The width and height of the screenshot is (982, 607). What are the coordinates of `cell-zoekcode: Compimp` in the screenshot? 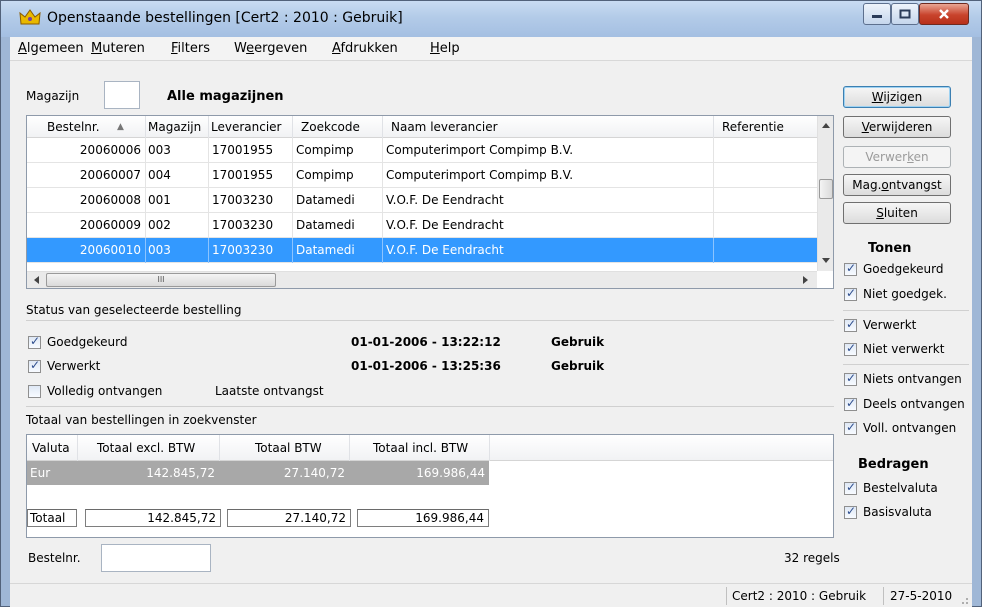 It's located at (325, 150).